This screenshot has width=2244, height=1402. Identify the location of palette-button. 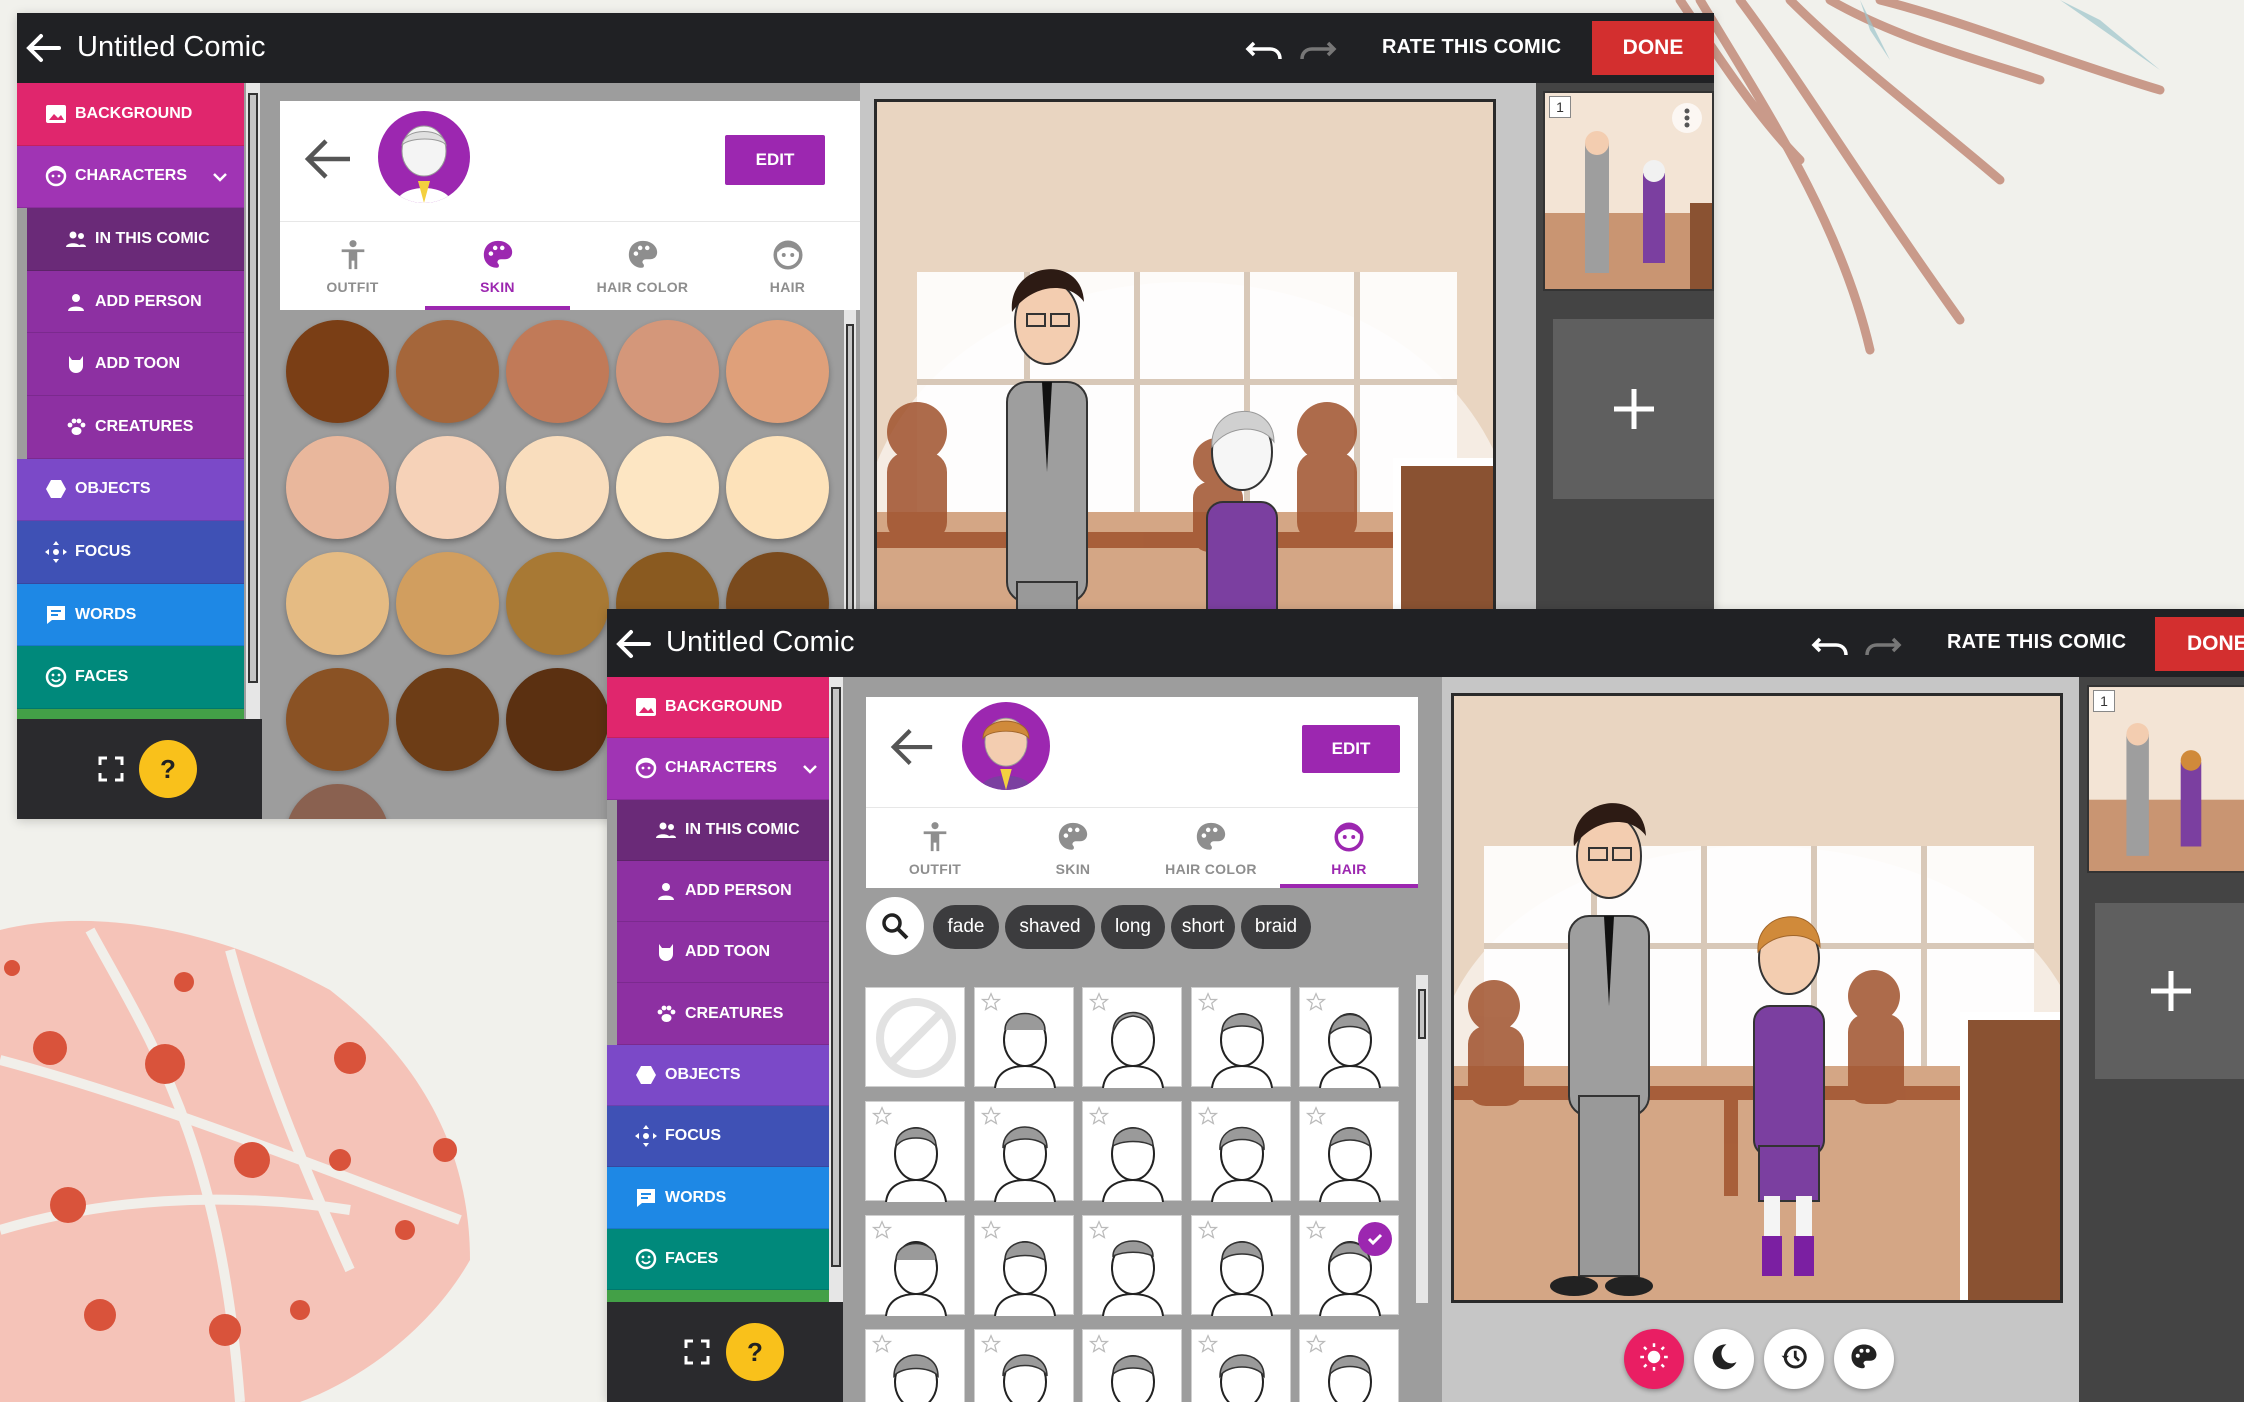
(1864, 1359).